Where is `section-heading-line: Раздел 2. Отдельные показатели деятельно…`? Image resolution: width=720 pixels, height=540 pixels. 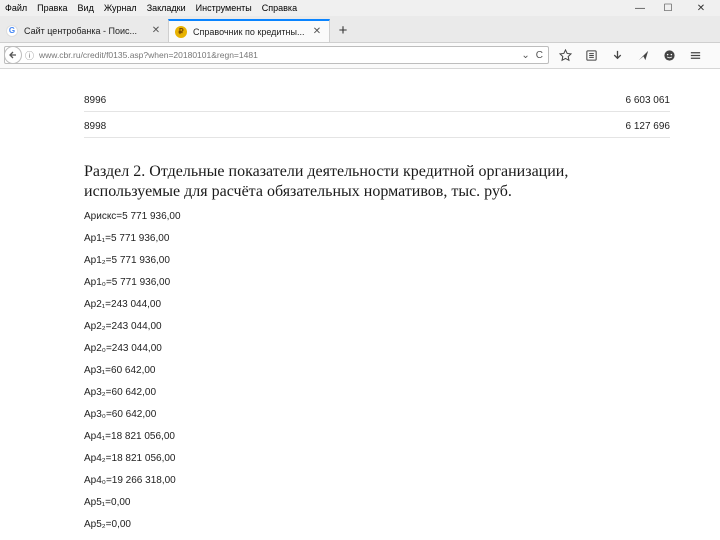
section-heading-line: Раздел 2. Отдельные показатели деятельно… is located at coordinates (326, 171).